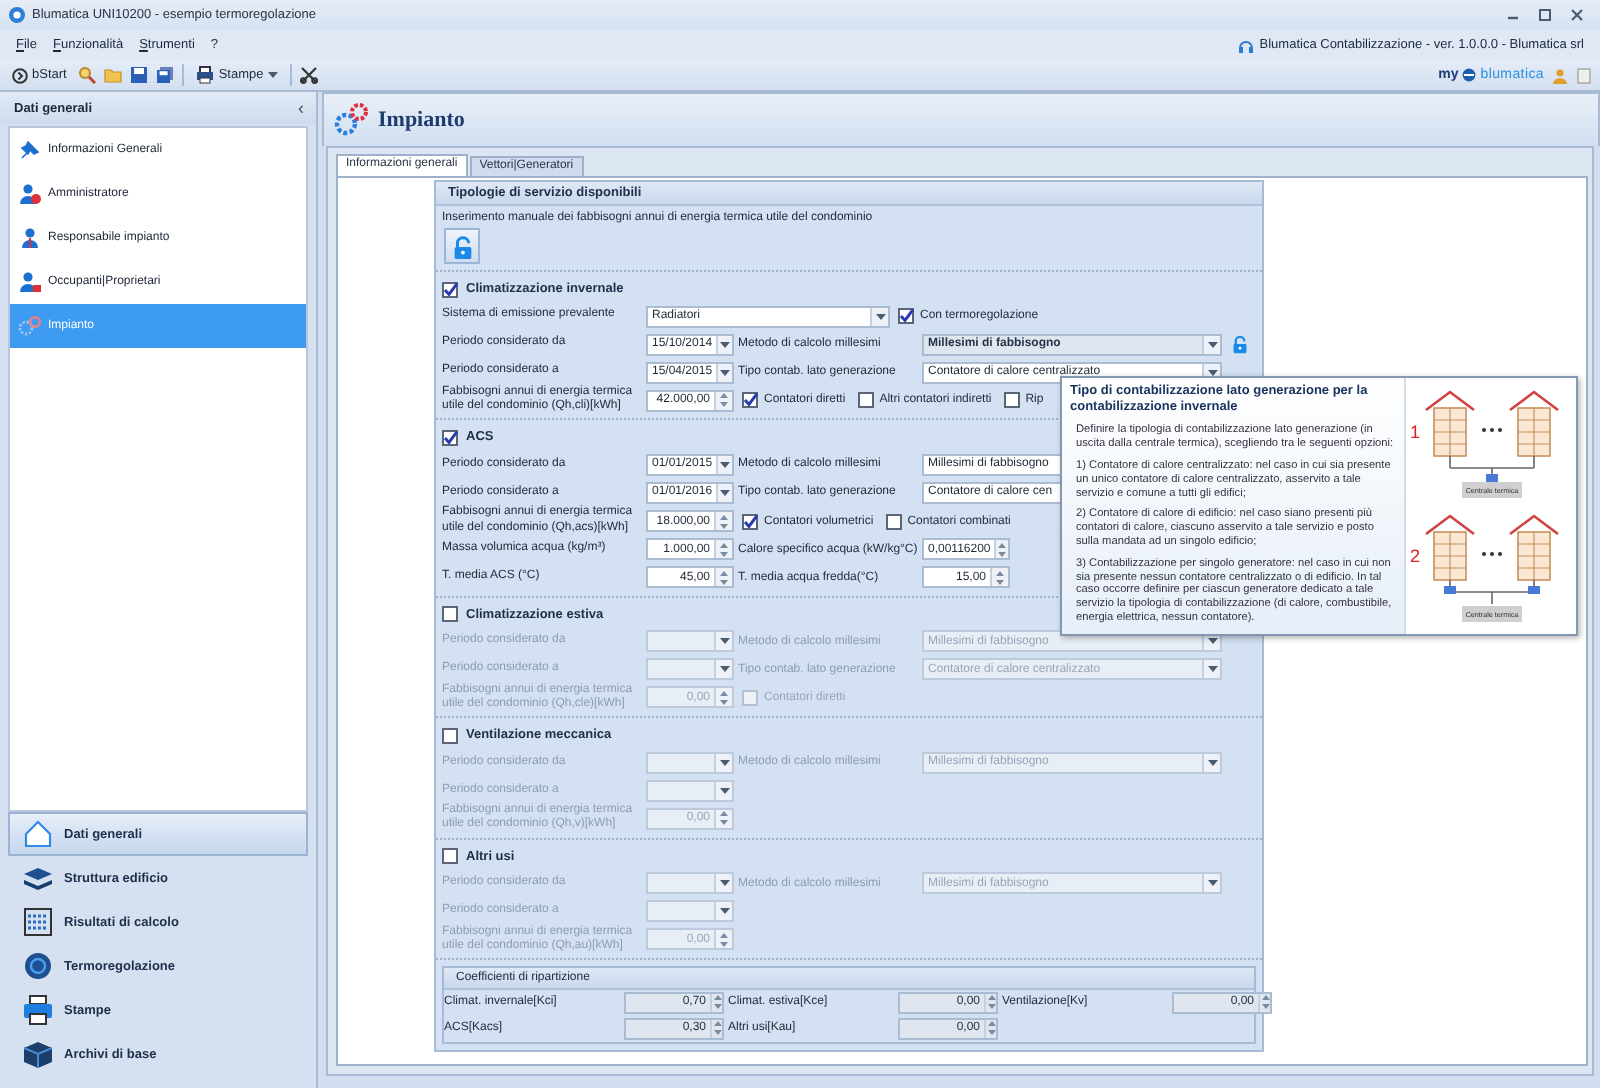 Image resolution: width=1600 pixels, height=1088 pixels. I want to click on diagram-number: 2, so click(1415, 556).